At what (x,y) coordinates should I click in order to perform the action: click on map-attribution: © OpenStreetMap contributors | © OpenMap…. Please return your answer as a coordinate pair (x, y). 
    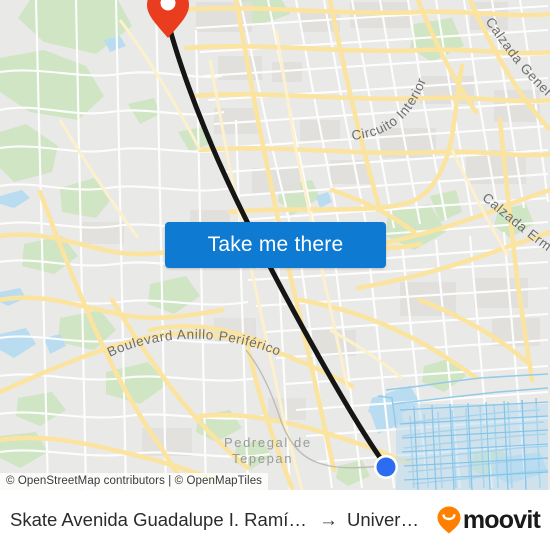
    Looking at the image, I should click on (134, 481).